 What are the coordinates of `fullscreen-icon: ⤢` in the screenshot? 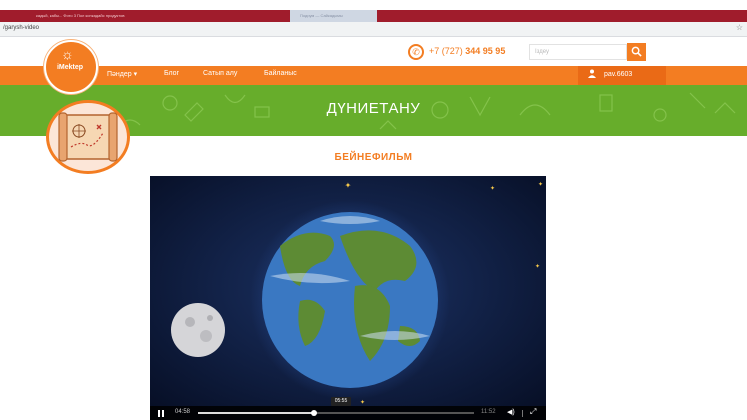 It's located at (533, 412).